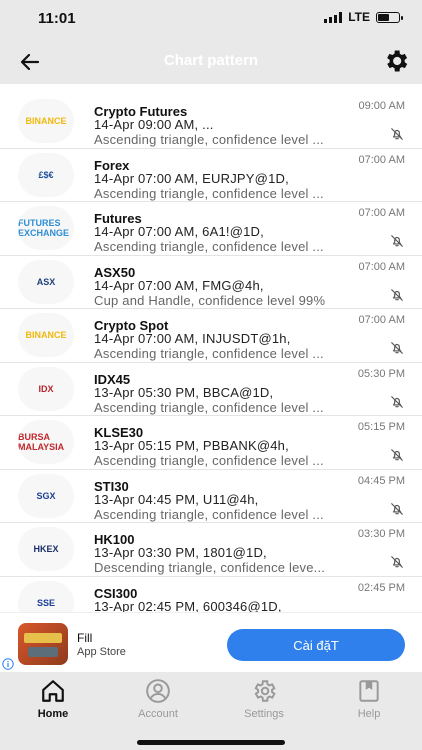  I want to click on tab-bar: Home Account Settings Help, so click(211, 711).